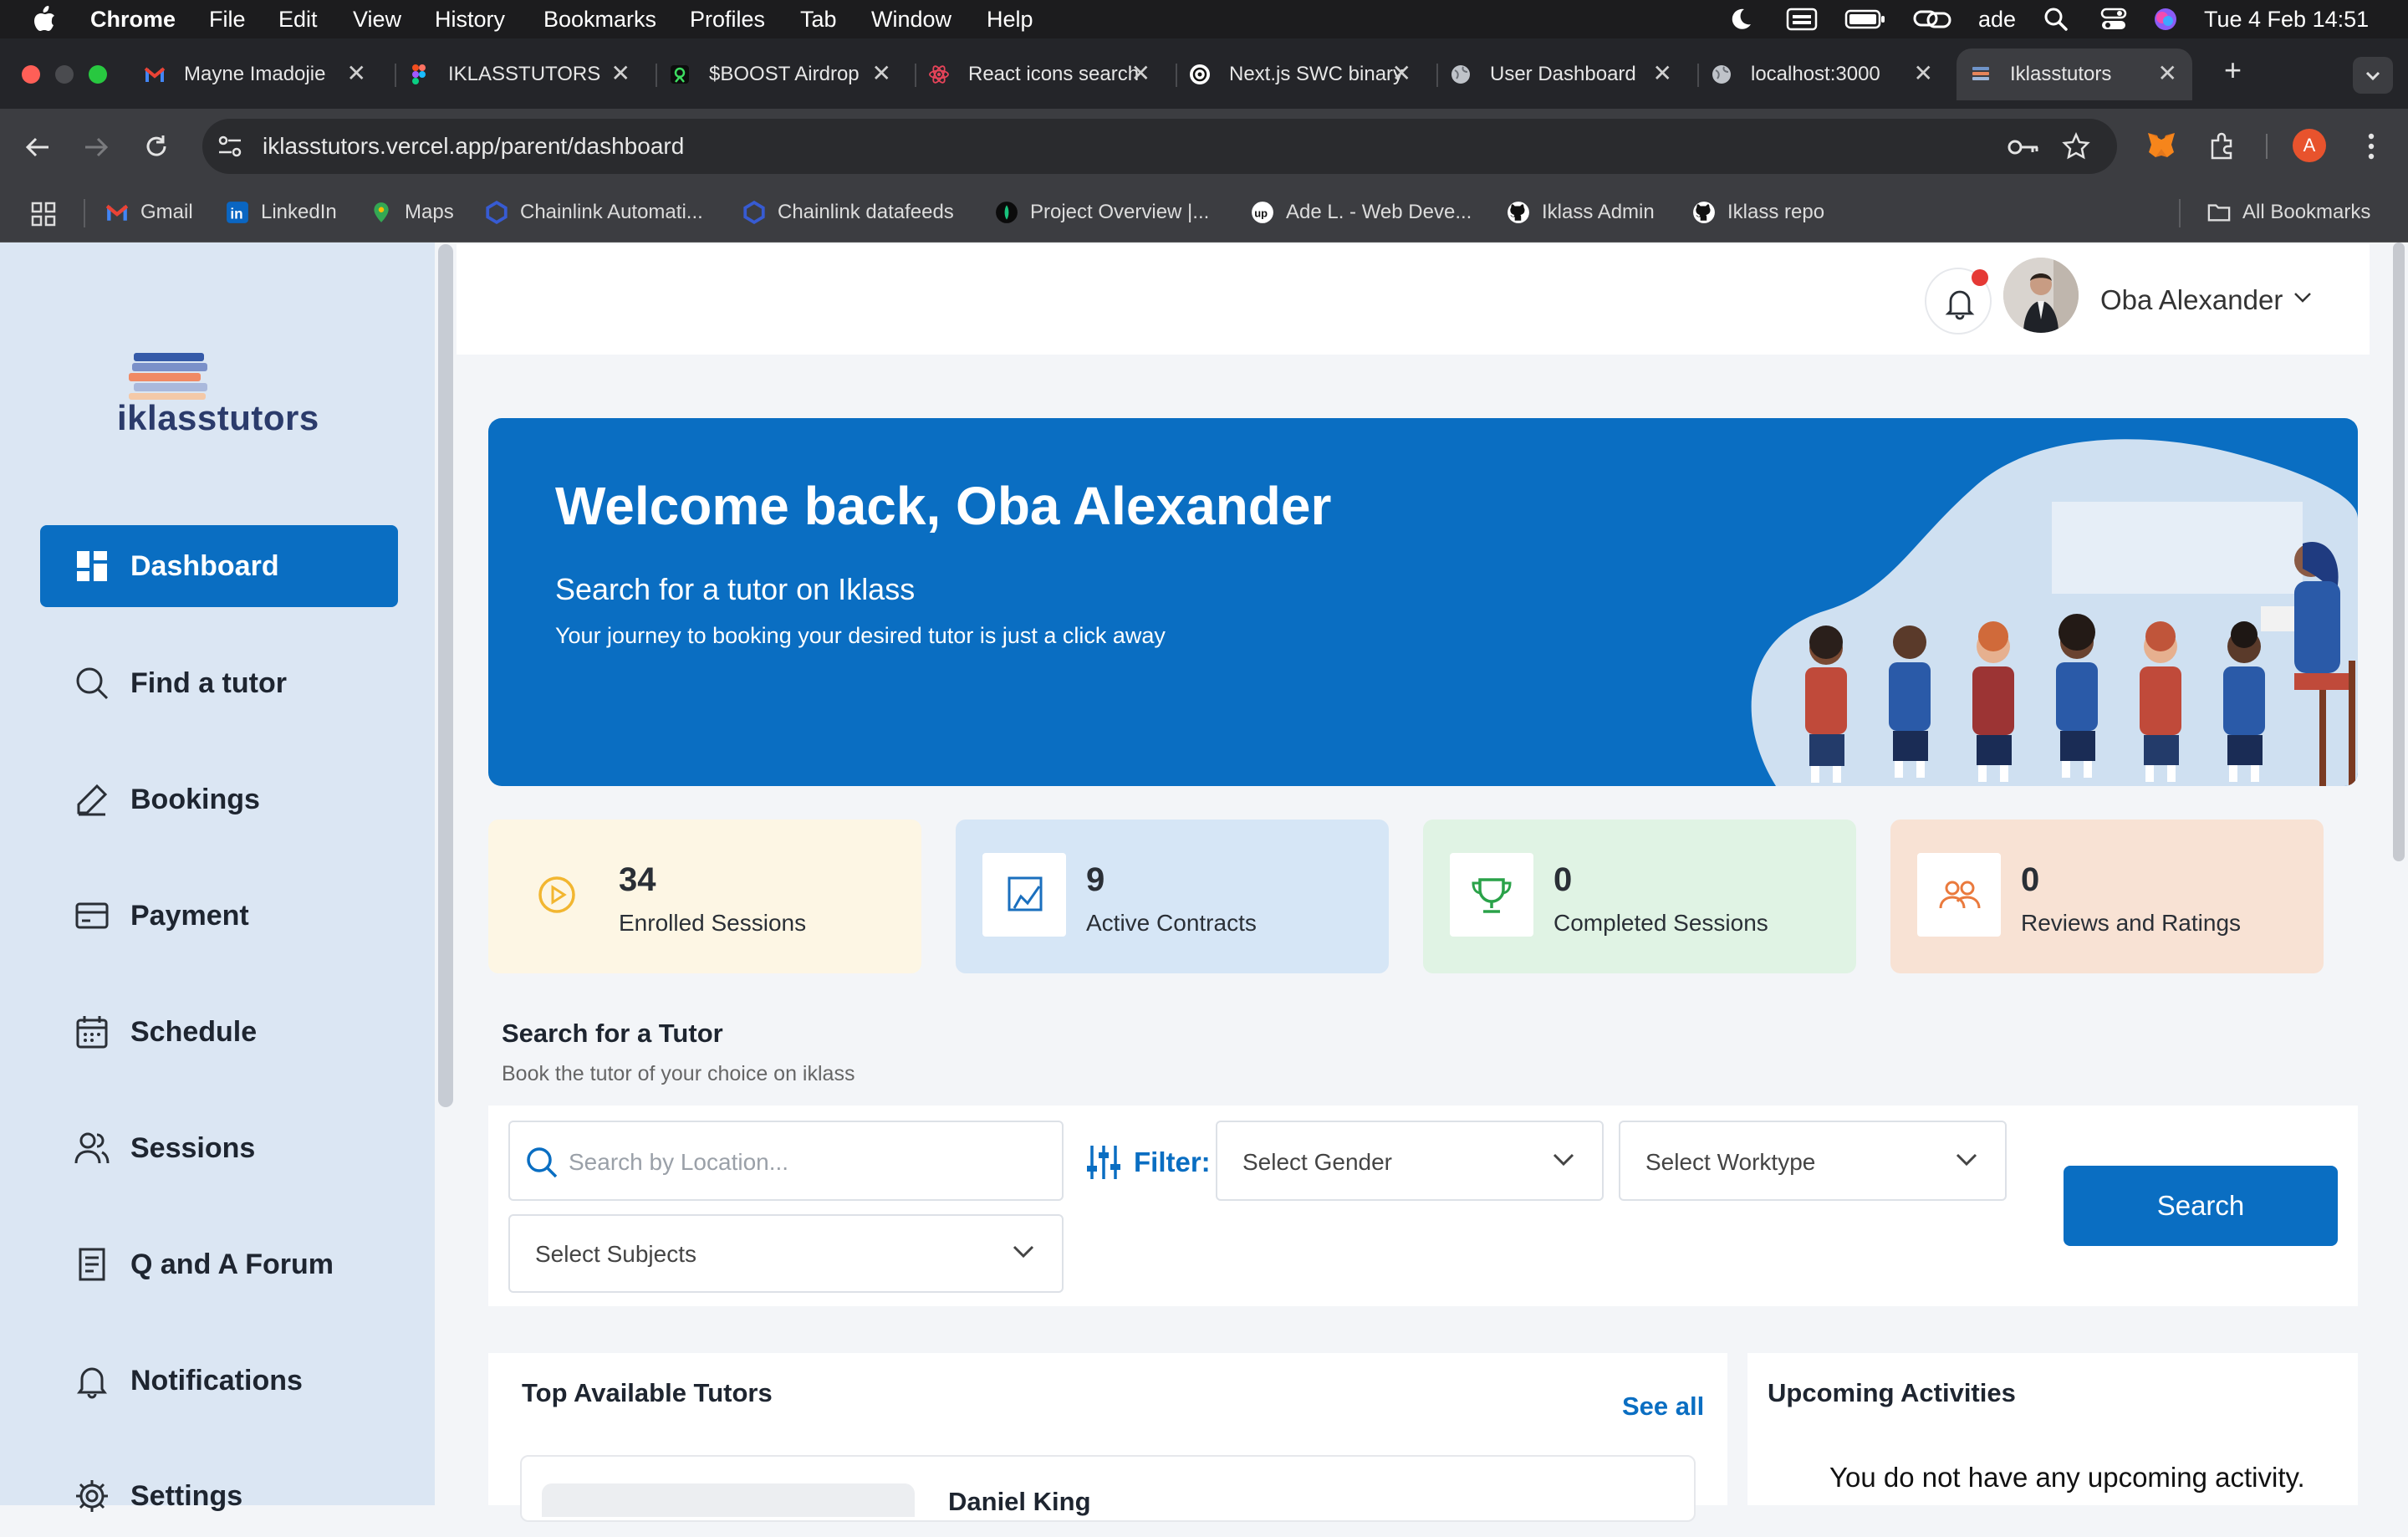 The width and height of the screenshot is (2408, 1537). What do you see at coordinates (157, 146) in the screenshot?
I see `reload-icon` at bounding box center [157, 146].